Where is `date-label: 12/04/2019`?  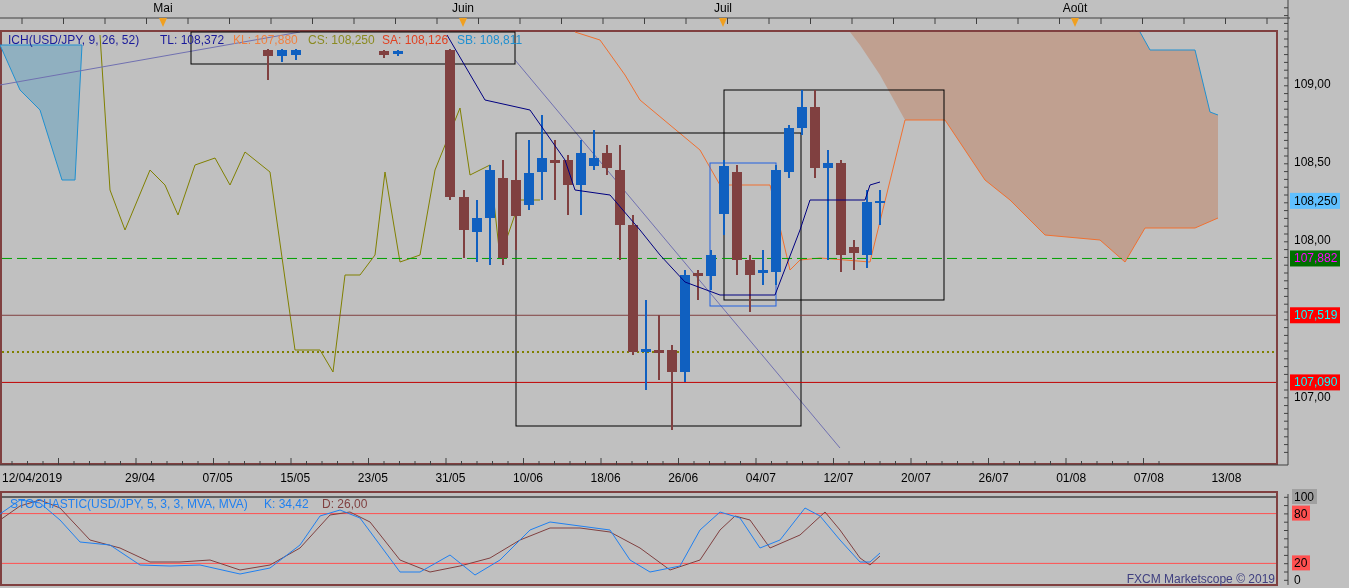 date-label: 12/04/2019 is located at coordinates (32, 478).